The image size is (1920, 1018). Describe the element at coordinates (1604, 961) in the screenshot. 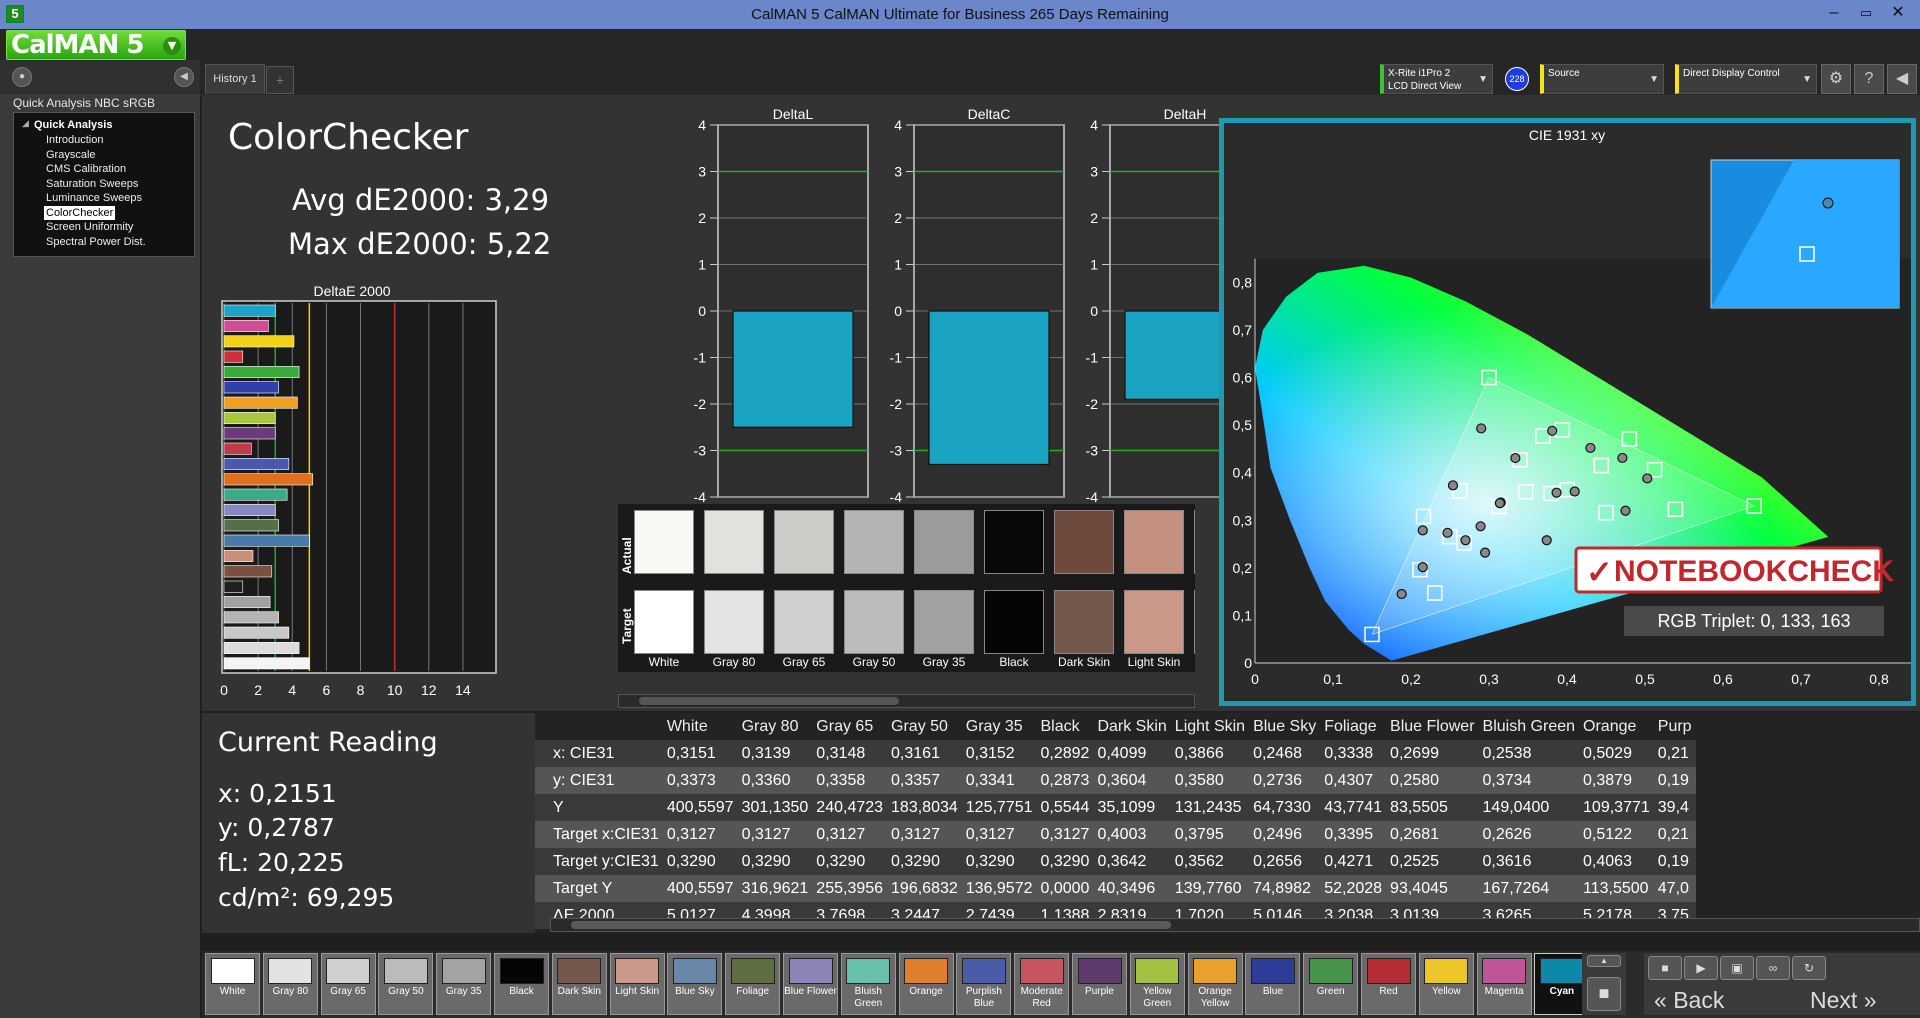

I see `up-icon: ▲` at that location.